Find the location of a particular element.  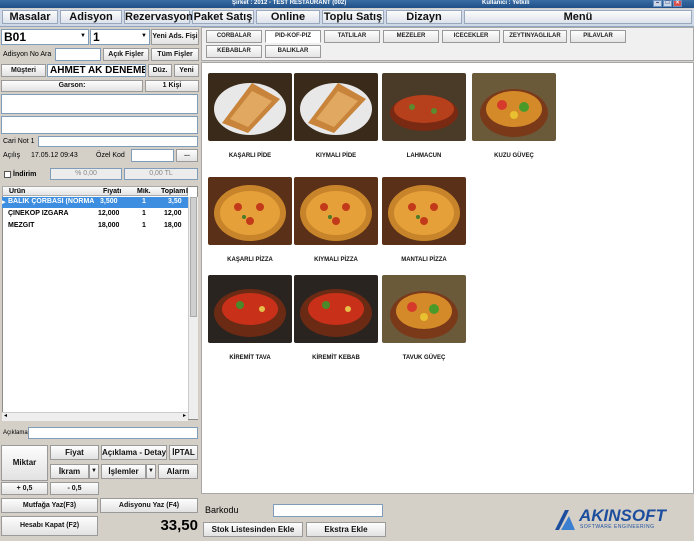

product-tile: MANTALI PİZZA is located at coordinates (424, 221).